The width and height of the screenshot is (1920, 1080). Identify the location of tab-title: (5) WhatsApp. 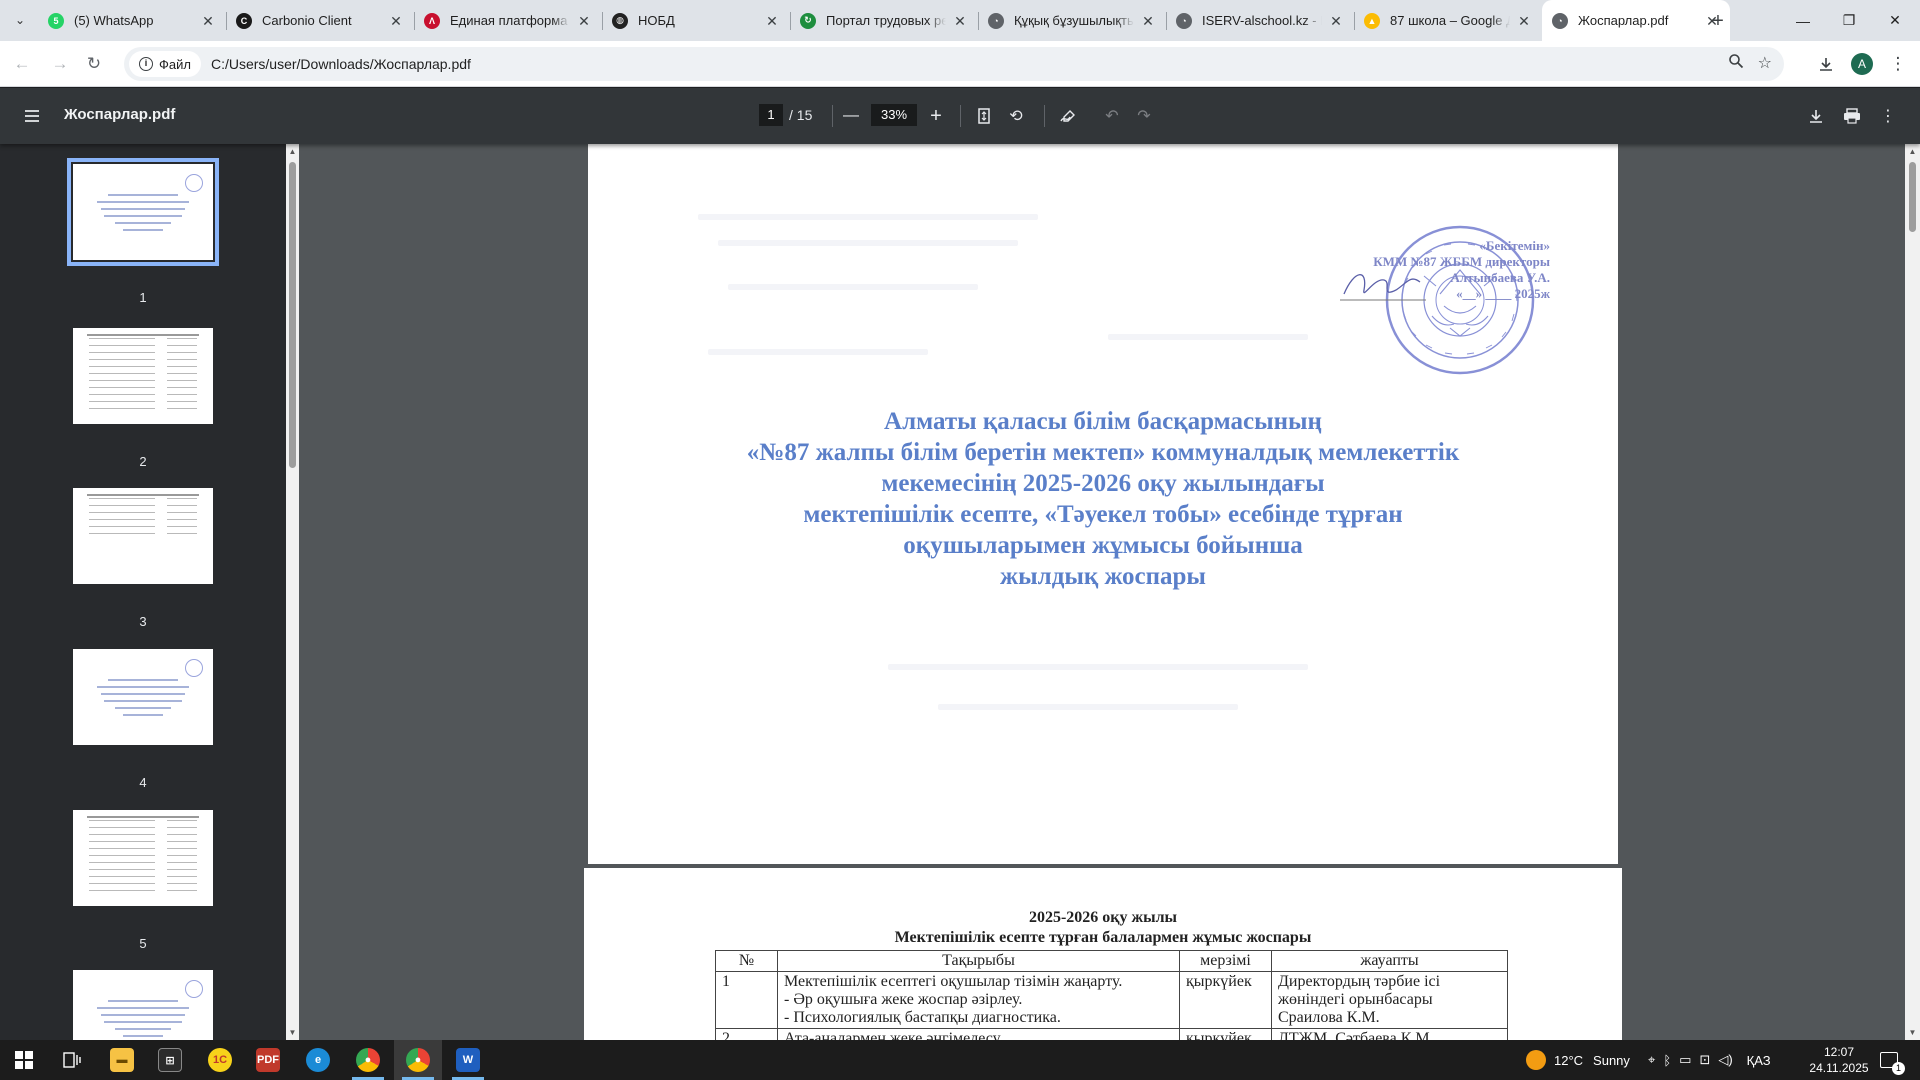
(114, 20).